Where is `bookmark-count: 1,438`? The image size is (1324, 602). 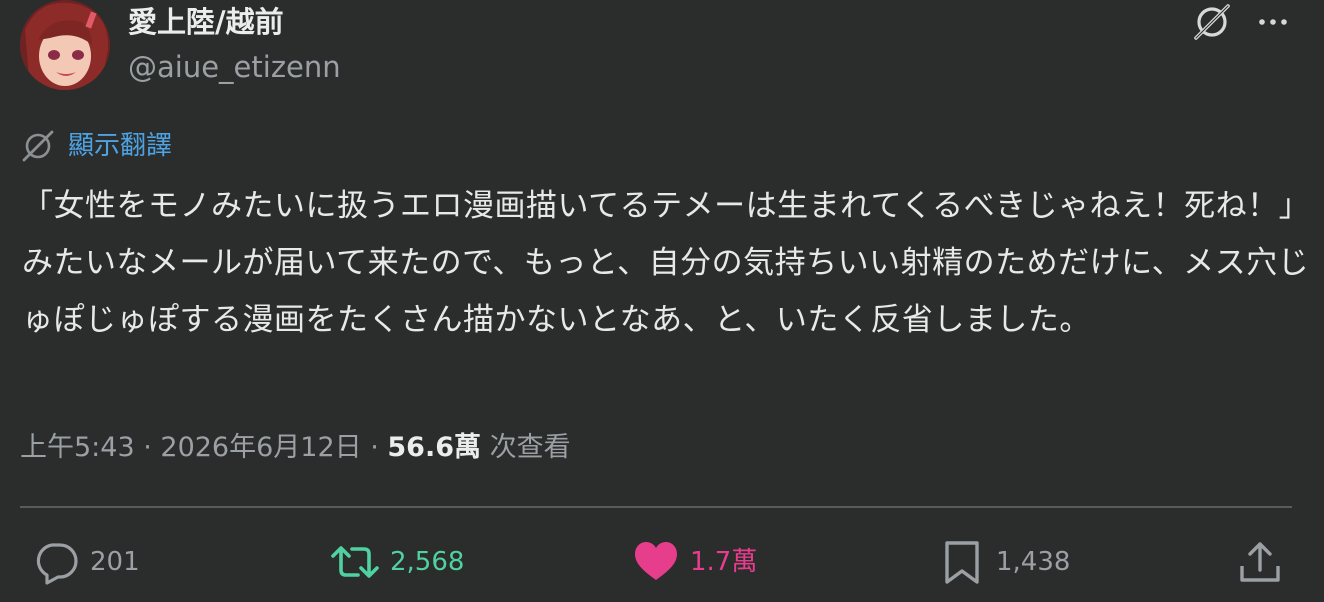
bookmark-count: 1,438 is located at coordinates (1033, 562).